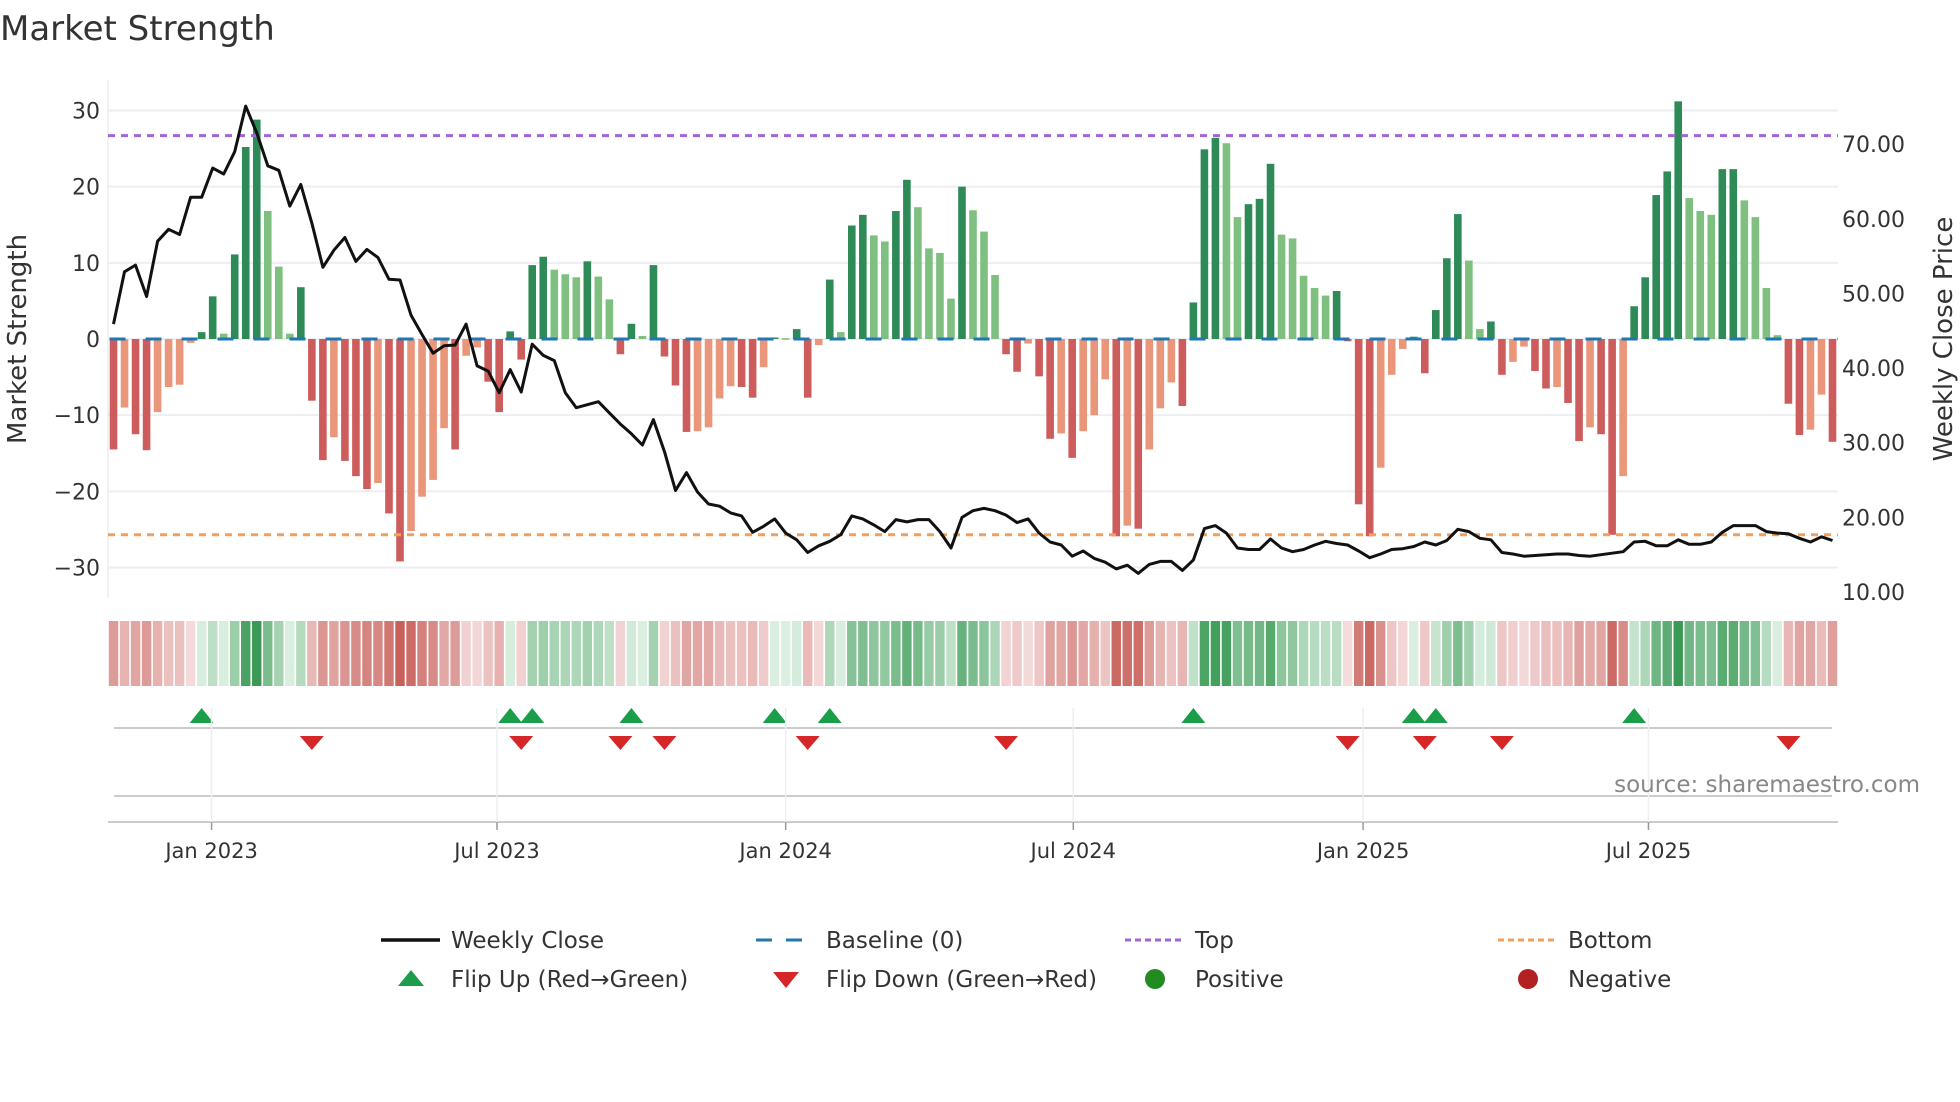  Describe the element at coordinates (1214, 941) in the screenshot. I see `legend-label: Top` at that location.